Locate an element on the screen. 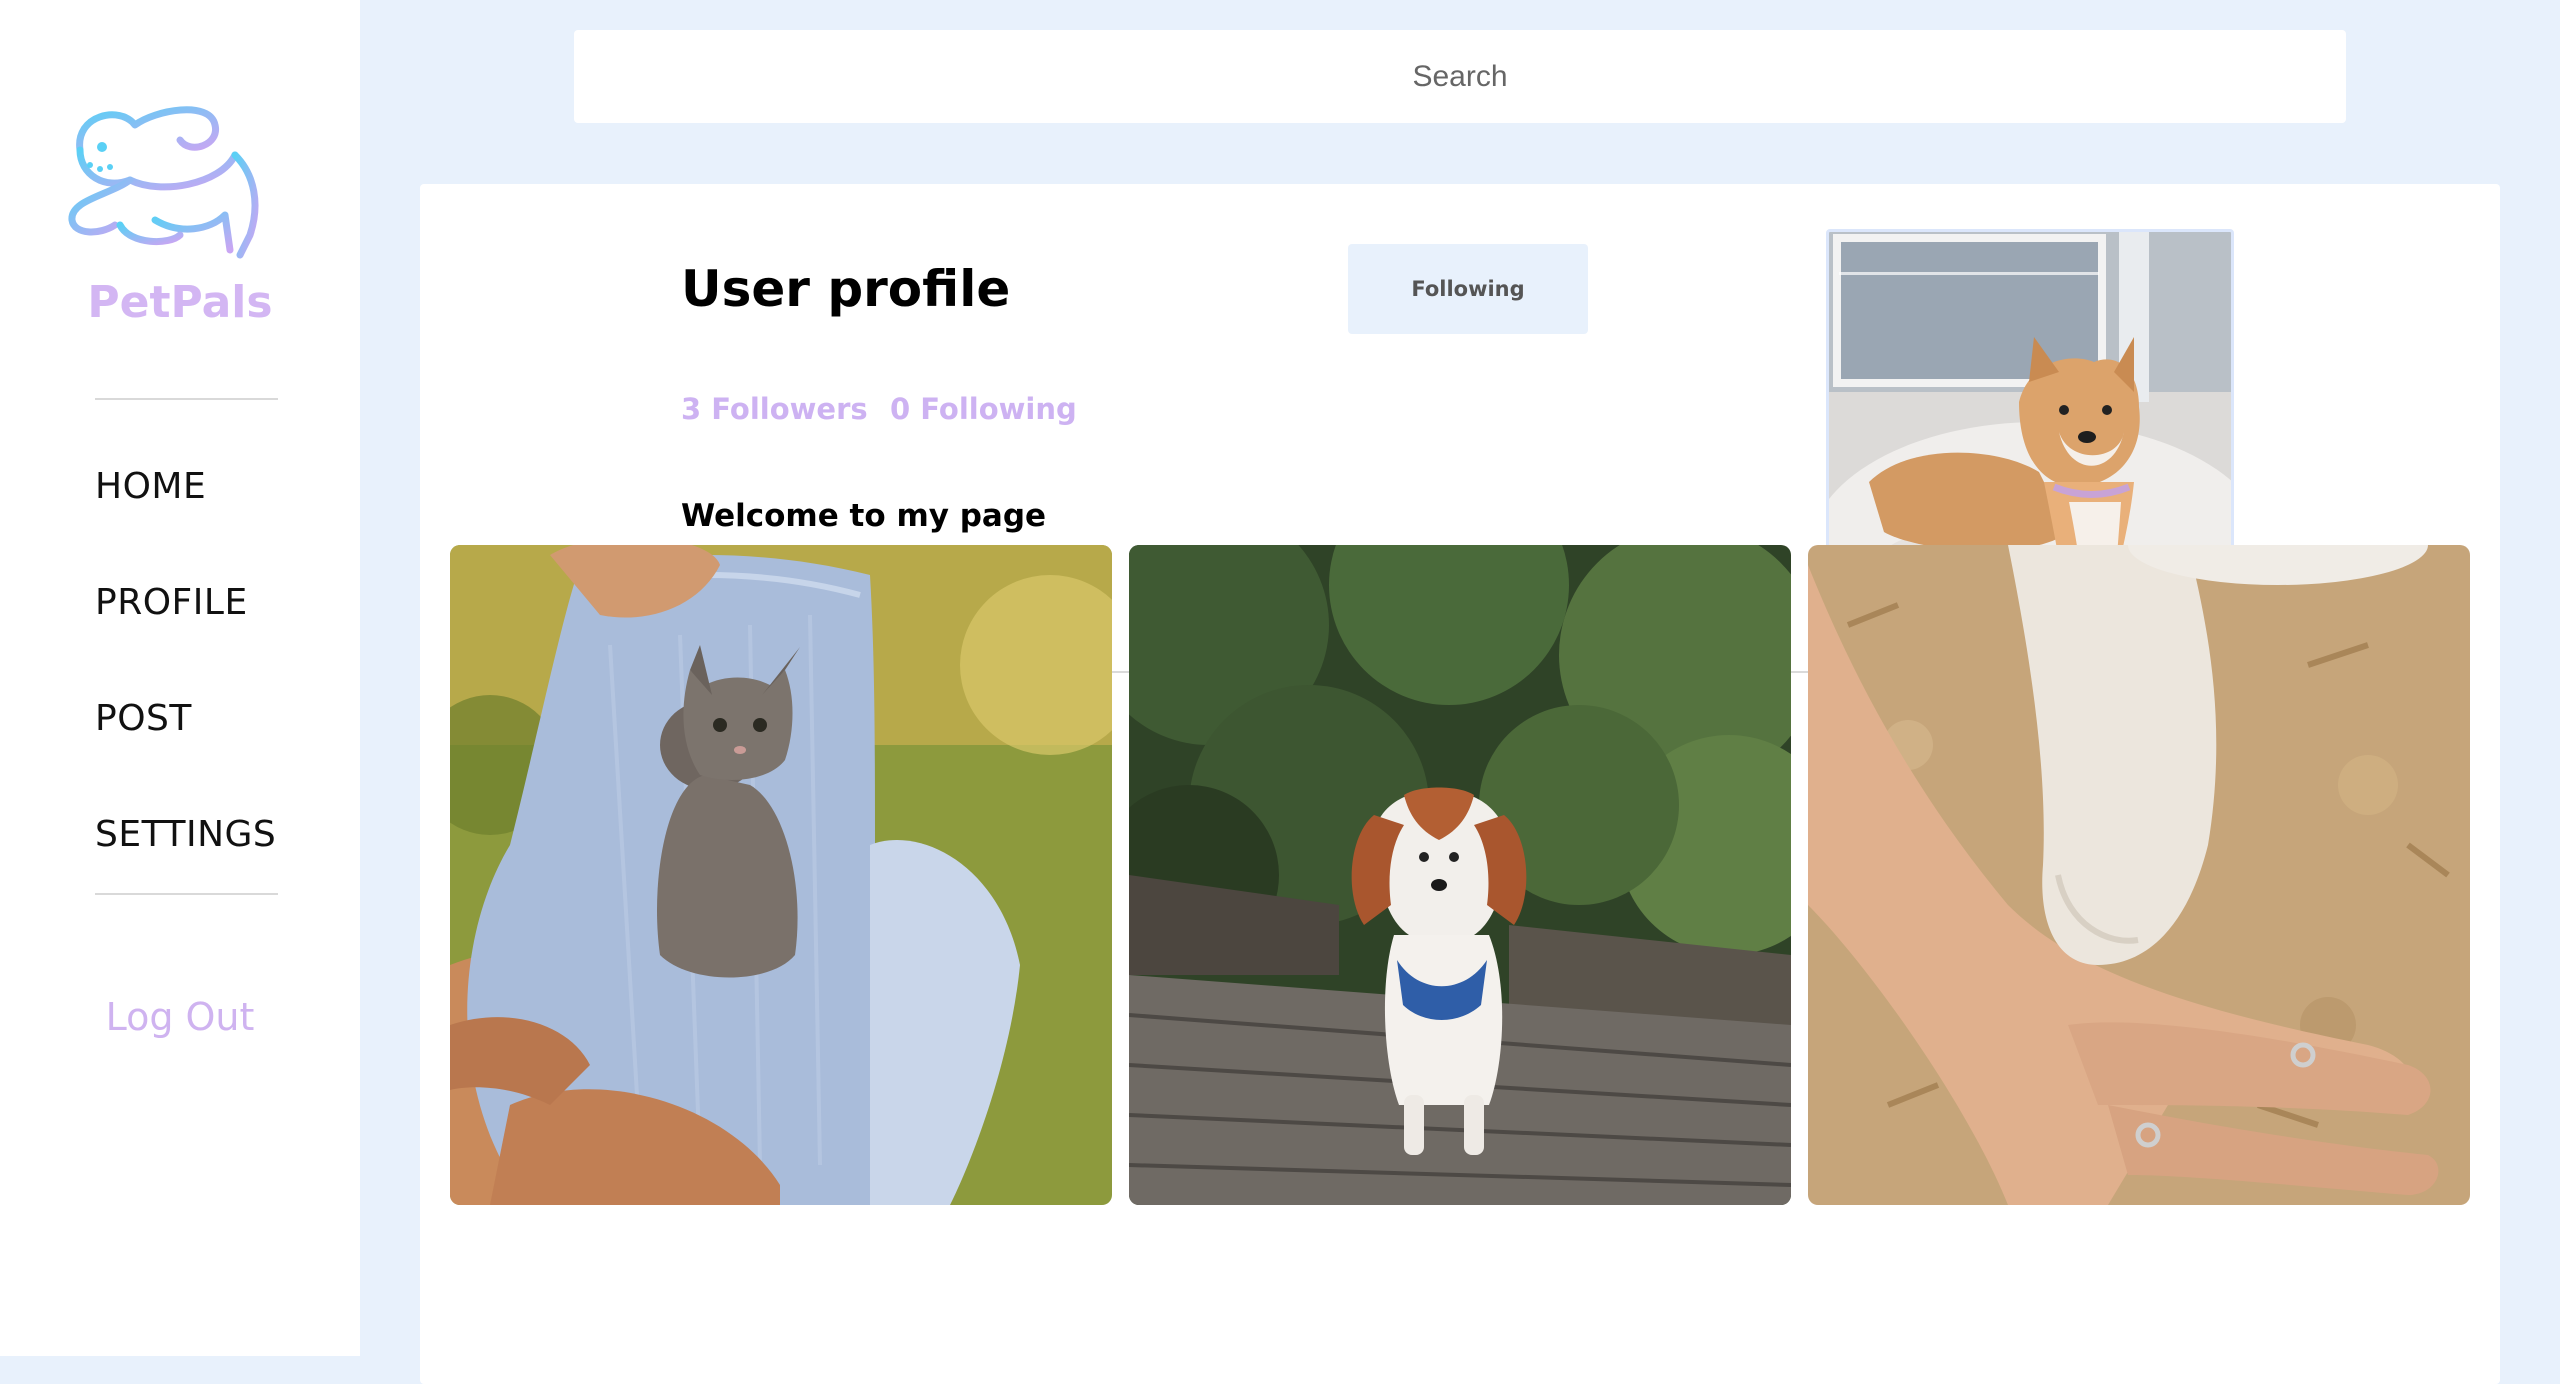 This screenshot has width=2560, height=1384. app-name: PetPals is located at coordinates (180, 302).